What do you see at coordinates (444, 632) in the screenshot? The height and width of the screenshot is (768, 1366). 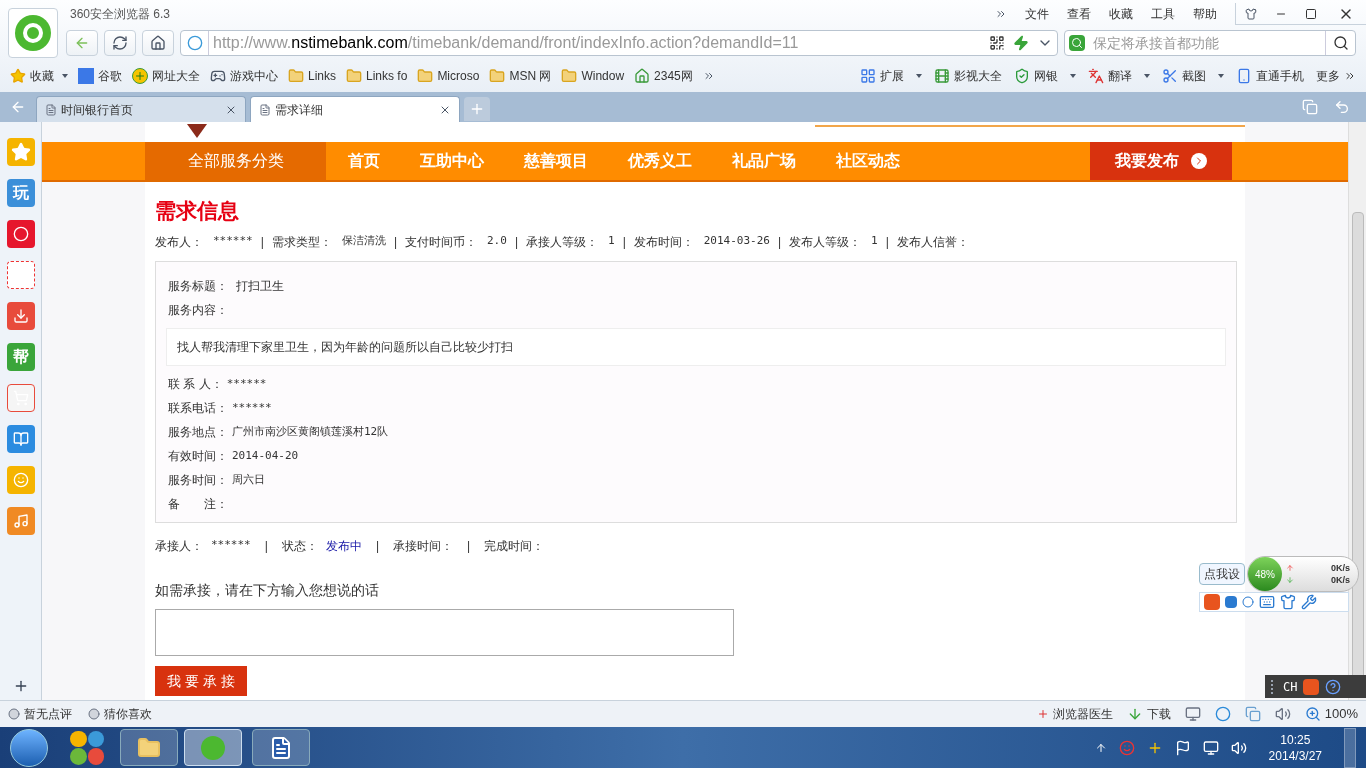 I see `message-textarea` at bounding box center [444, 632].